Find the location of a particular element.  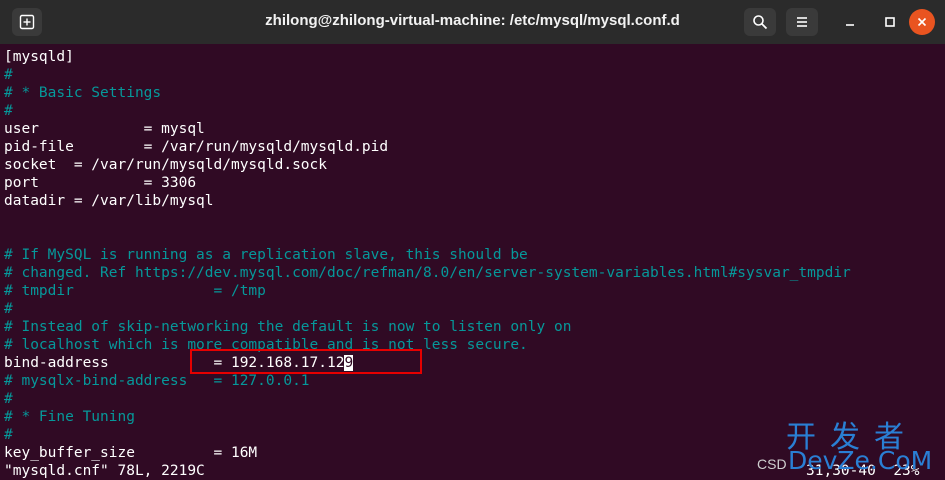

terminal-line: datadir = /var/lib/mysql is located at coordinates (109, 201).